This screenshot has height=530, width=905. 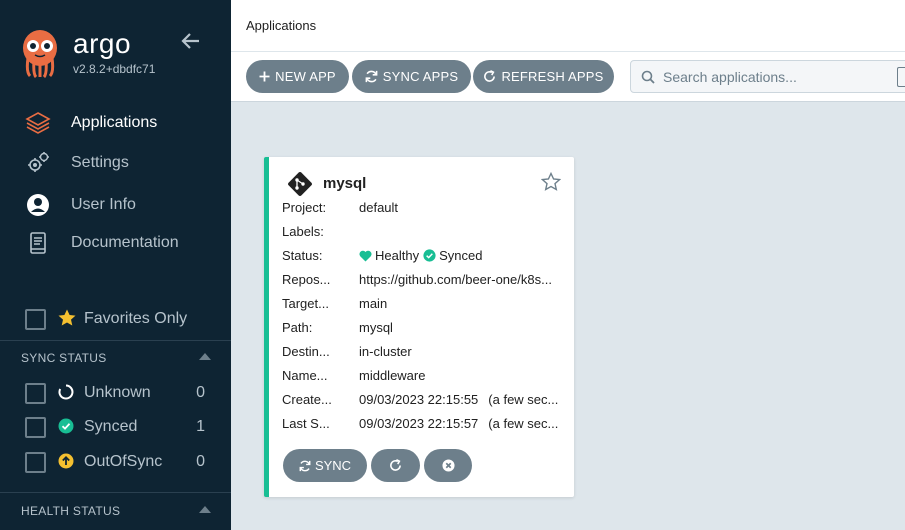 What do you see at coordinates (376, 327) in the screenshot?
I see `field-value: mysql` at bounding box center [376, 327].